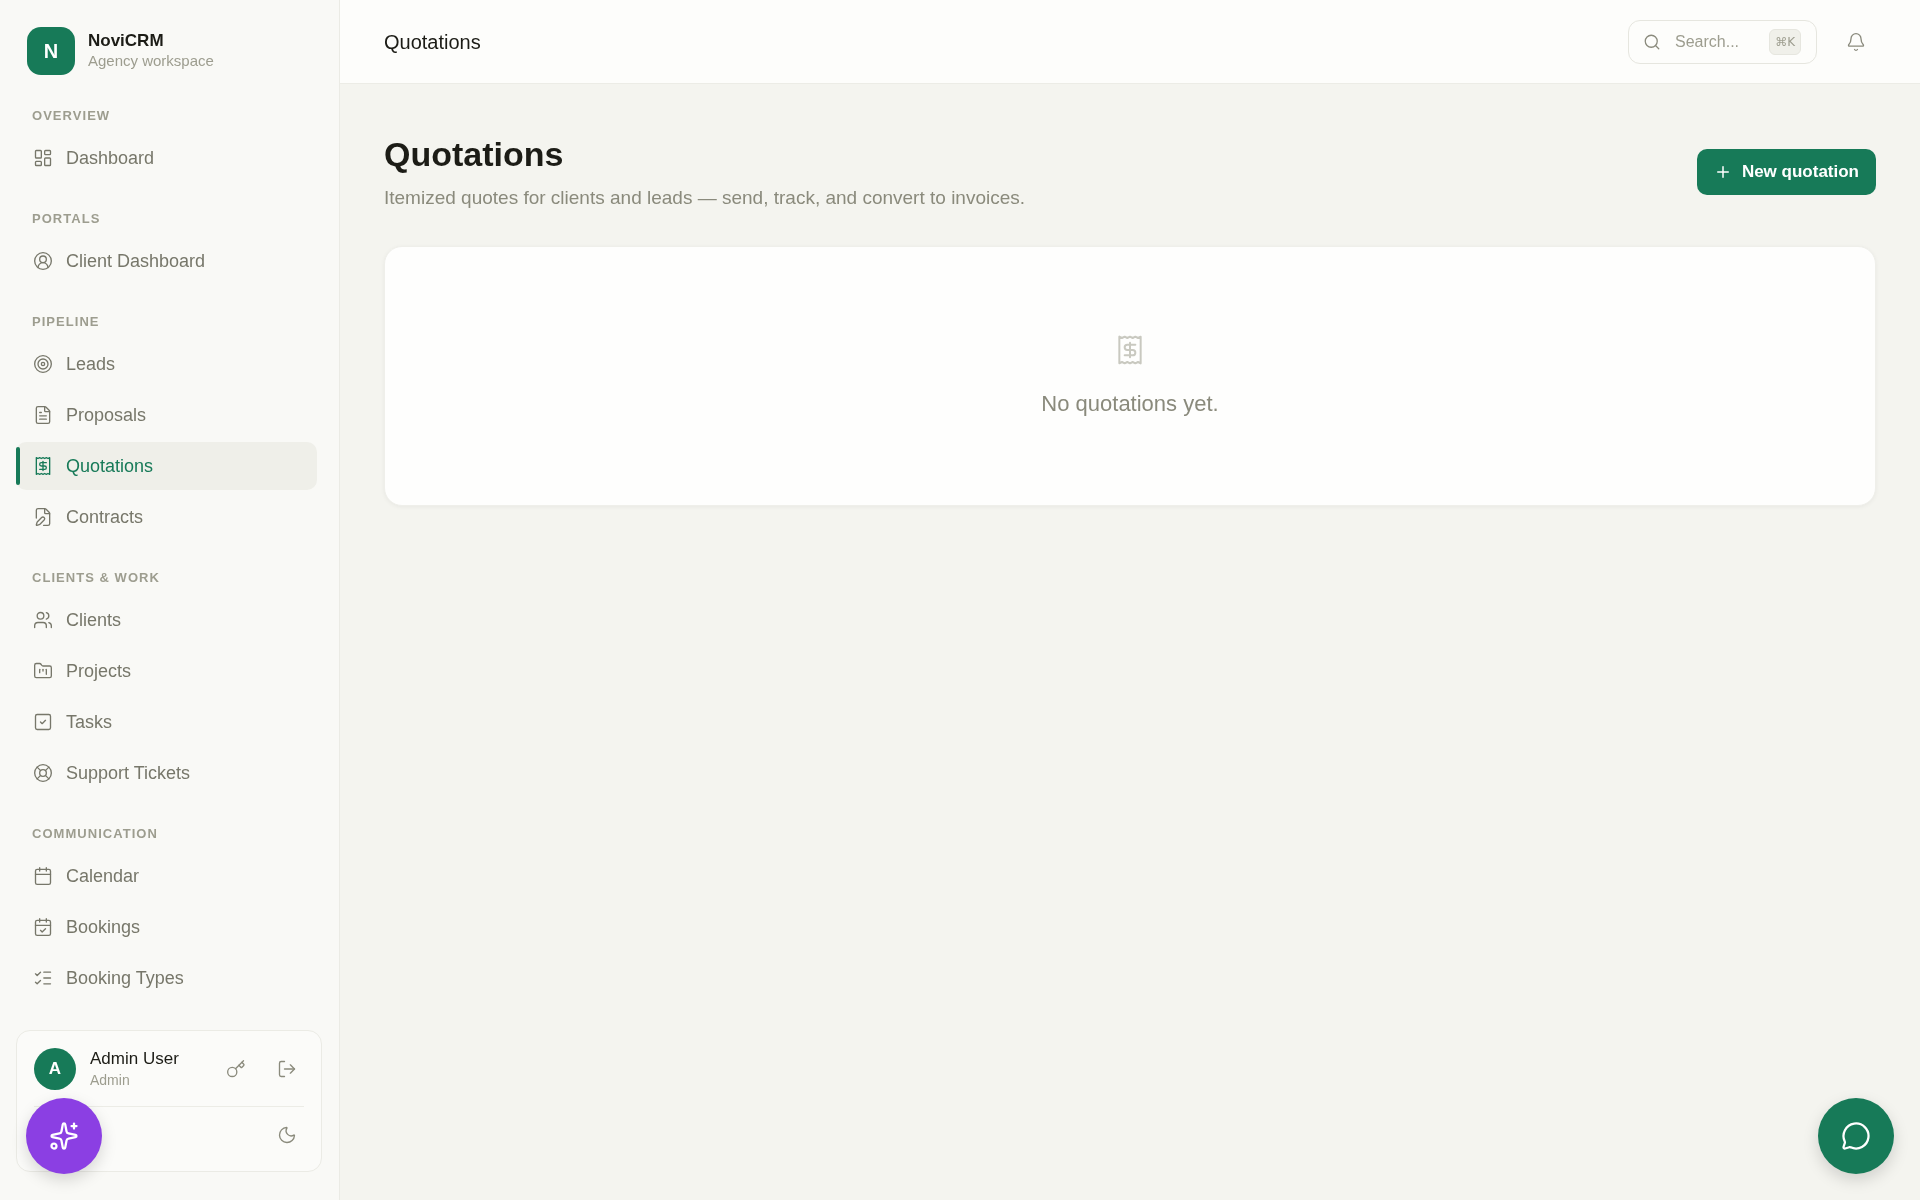 The width and height of the screenshot is (1920, 1200). I want to click on document-pen-icon, so click(43, 517).